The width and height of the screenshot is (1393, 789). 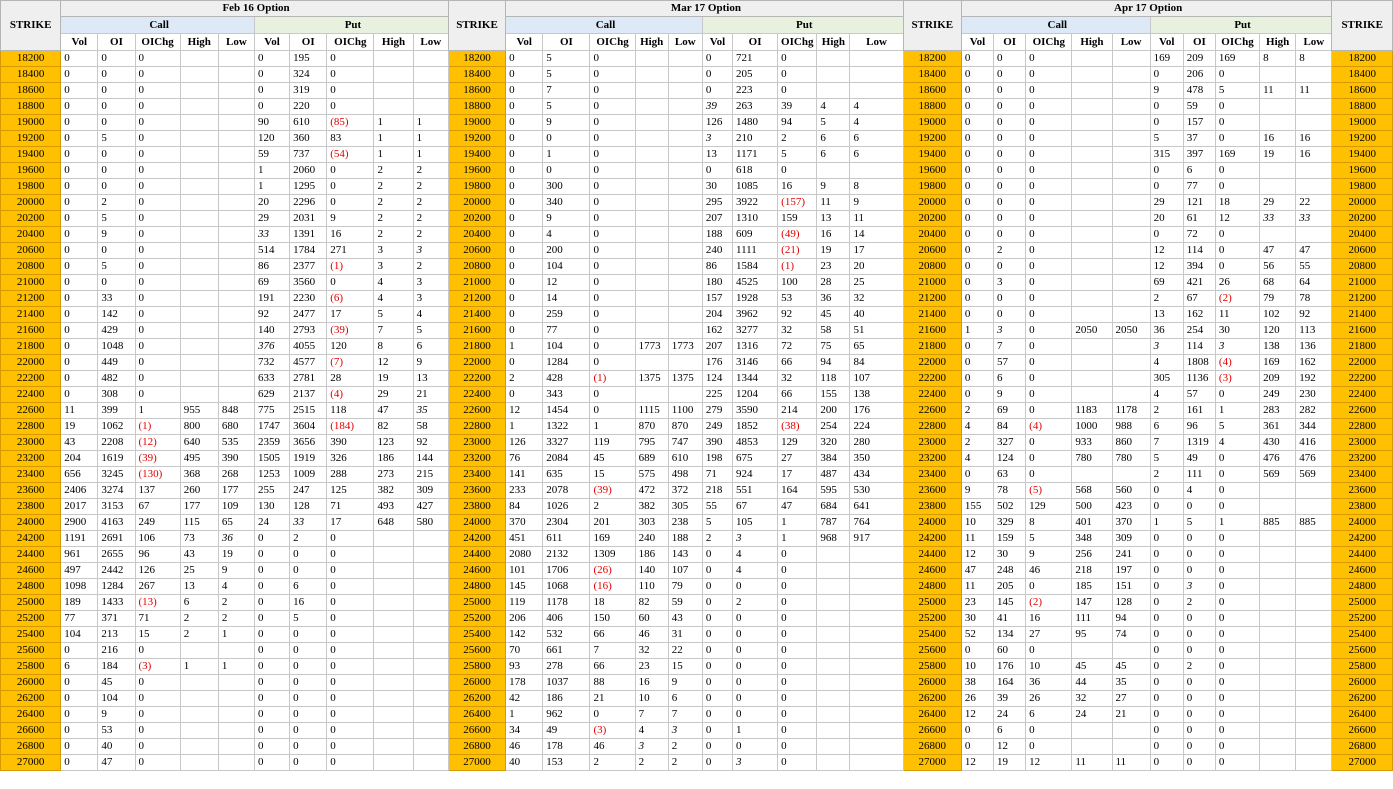 What do you see at coordinates (1049, 682) in the screenshot?
I see `value-cell: 36` at bounding box center [1049, 682].